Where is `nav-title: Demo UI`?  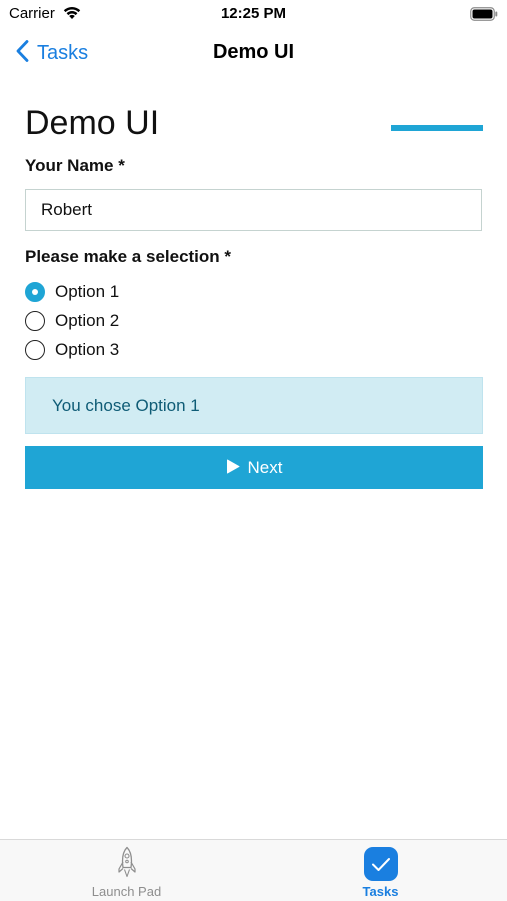 nav-title: Demo UI is located at coordinates (253, 52).